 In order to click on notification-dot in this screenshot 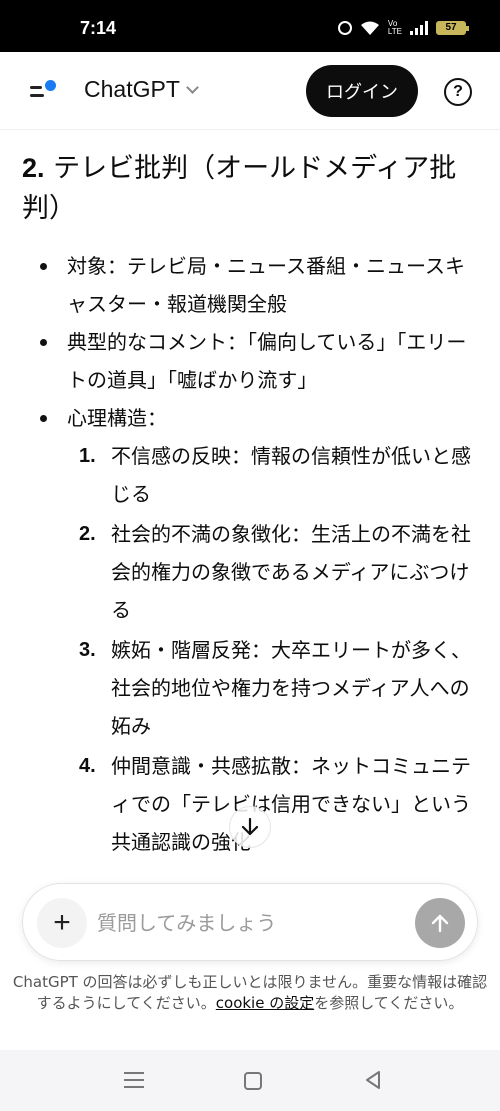, I will do `click(50, 85)`.